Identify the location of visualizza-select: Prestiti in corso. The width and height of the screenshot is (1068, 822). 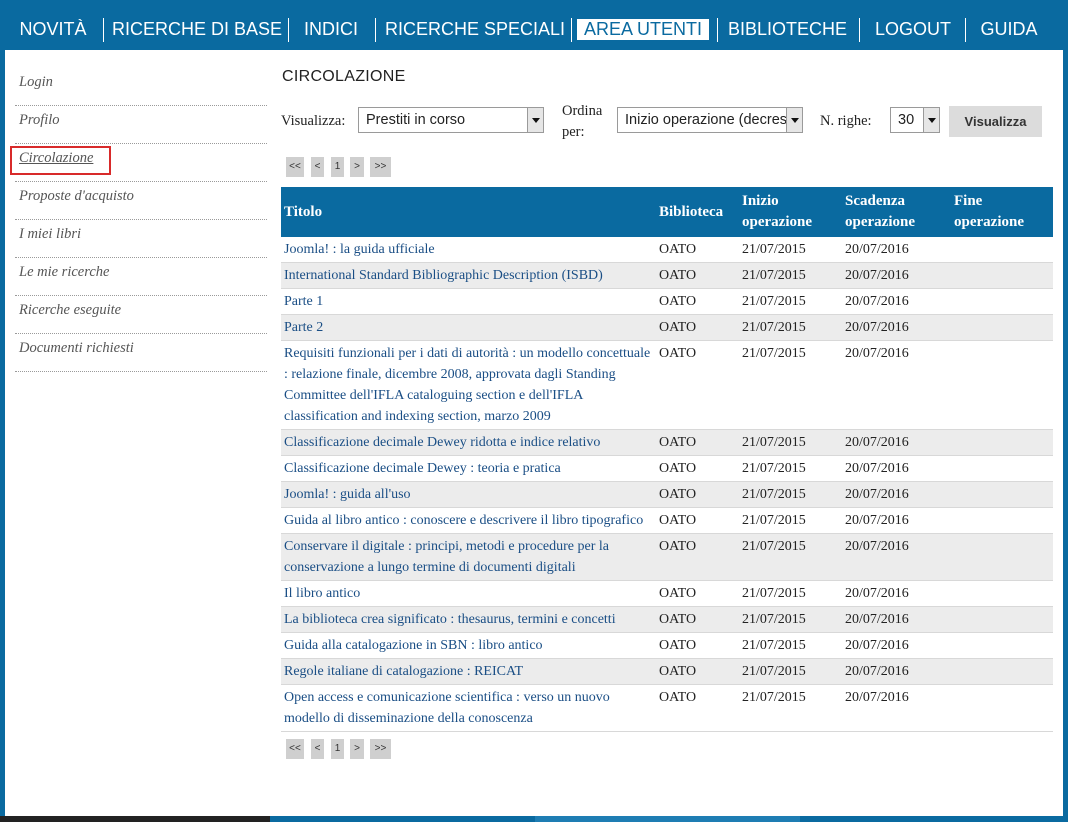
(451, 120).